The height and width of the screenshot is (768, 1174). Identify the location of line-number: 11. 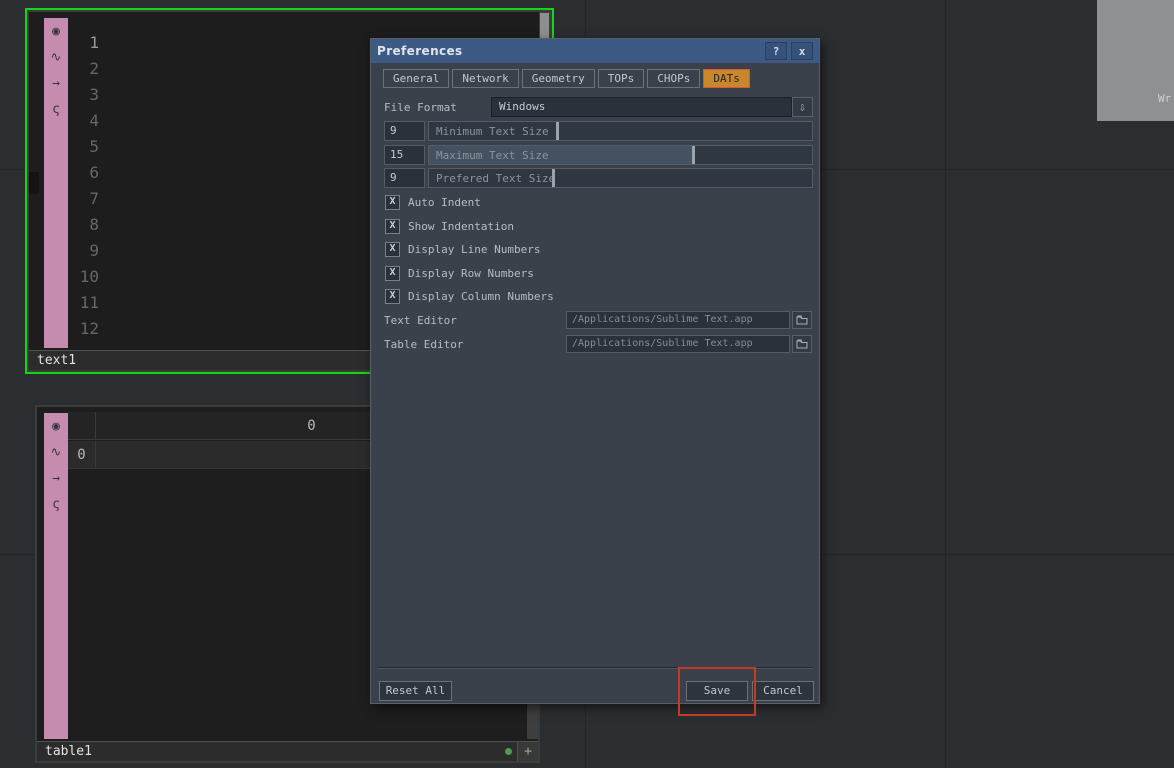
(89, 302).